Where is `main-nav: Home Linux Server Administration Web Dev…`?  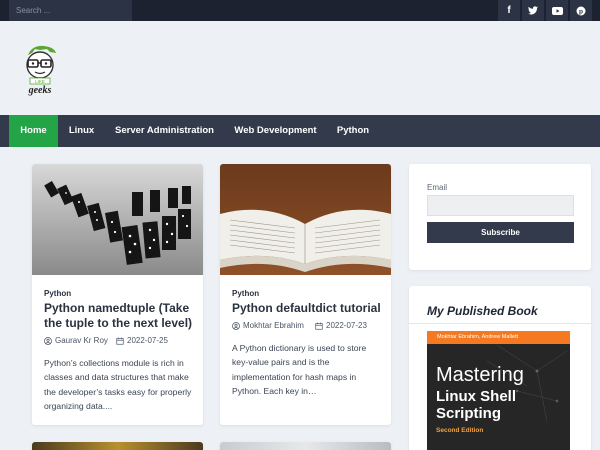 main-nav: Home Linux Server Administration Web Dev… is located at coordinates (300, 131).